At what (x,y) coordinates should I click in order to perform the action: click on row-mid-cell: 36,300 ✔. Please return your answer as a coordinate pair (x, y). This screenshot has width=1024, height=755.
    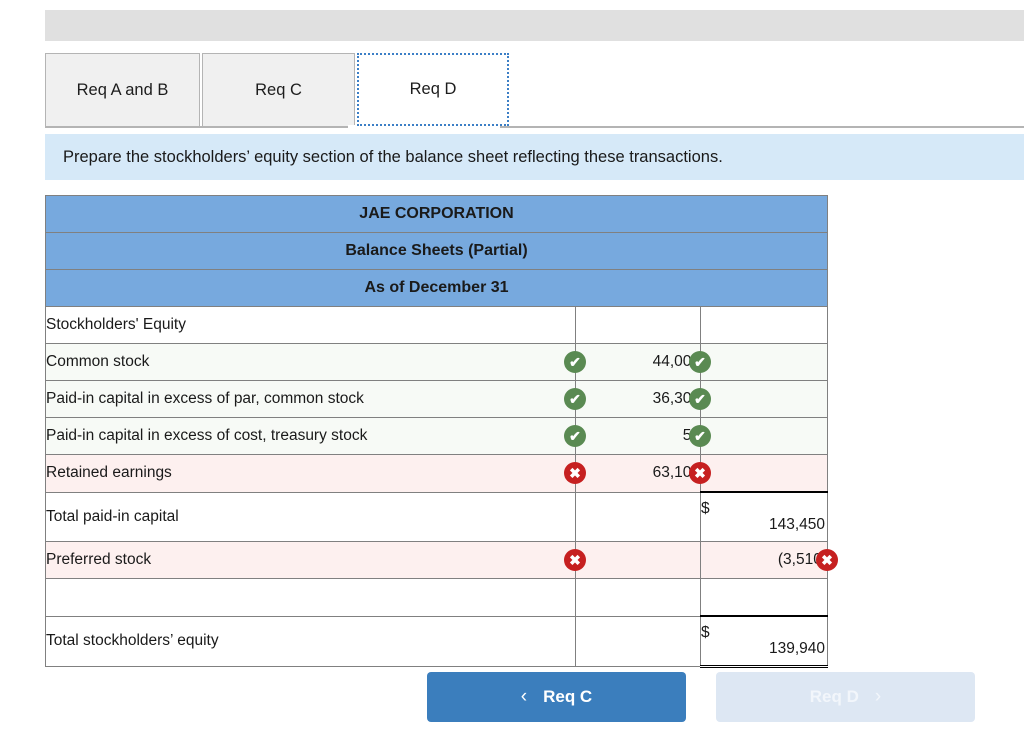
    Looking at the image, I should click on (643, 399).